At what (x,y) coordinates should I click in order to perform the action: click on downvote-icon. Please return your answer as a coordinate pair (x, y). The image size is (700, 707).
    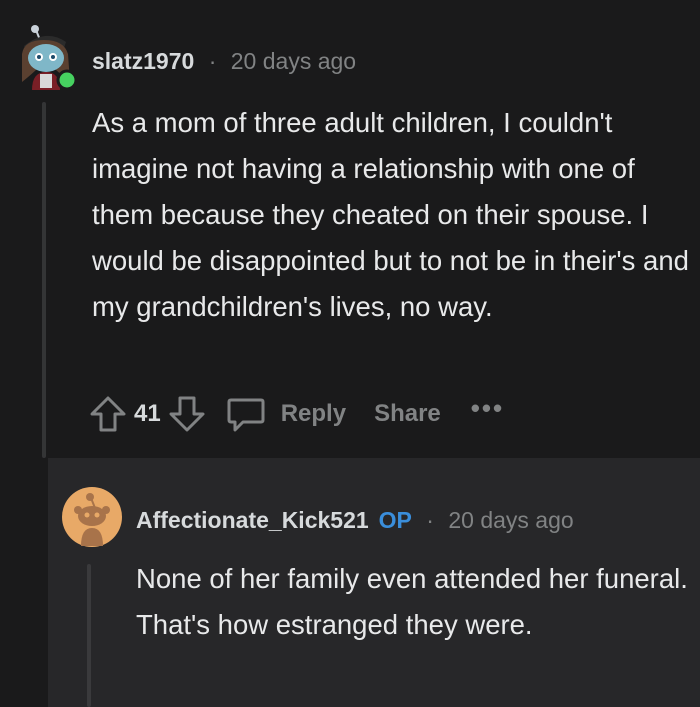
    Looking at the image, I should click on (187, 414).